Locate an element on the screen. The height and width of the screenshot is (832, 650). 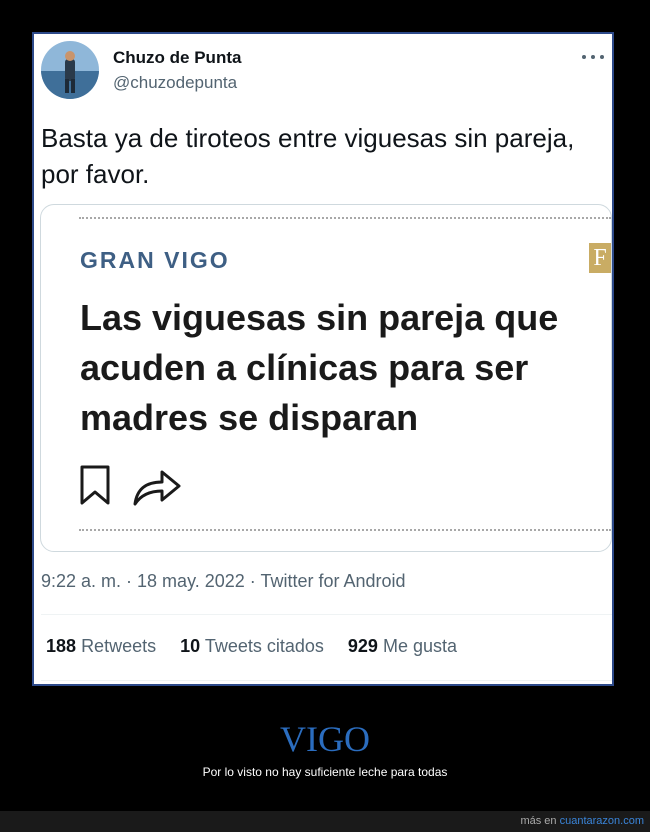
likes-stat: 929 Me gusta is located at coordinates (402, 646).